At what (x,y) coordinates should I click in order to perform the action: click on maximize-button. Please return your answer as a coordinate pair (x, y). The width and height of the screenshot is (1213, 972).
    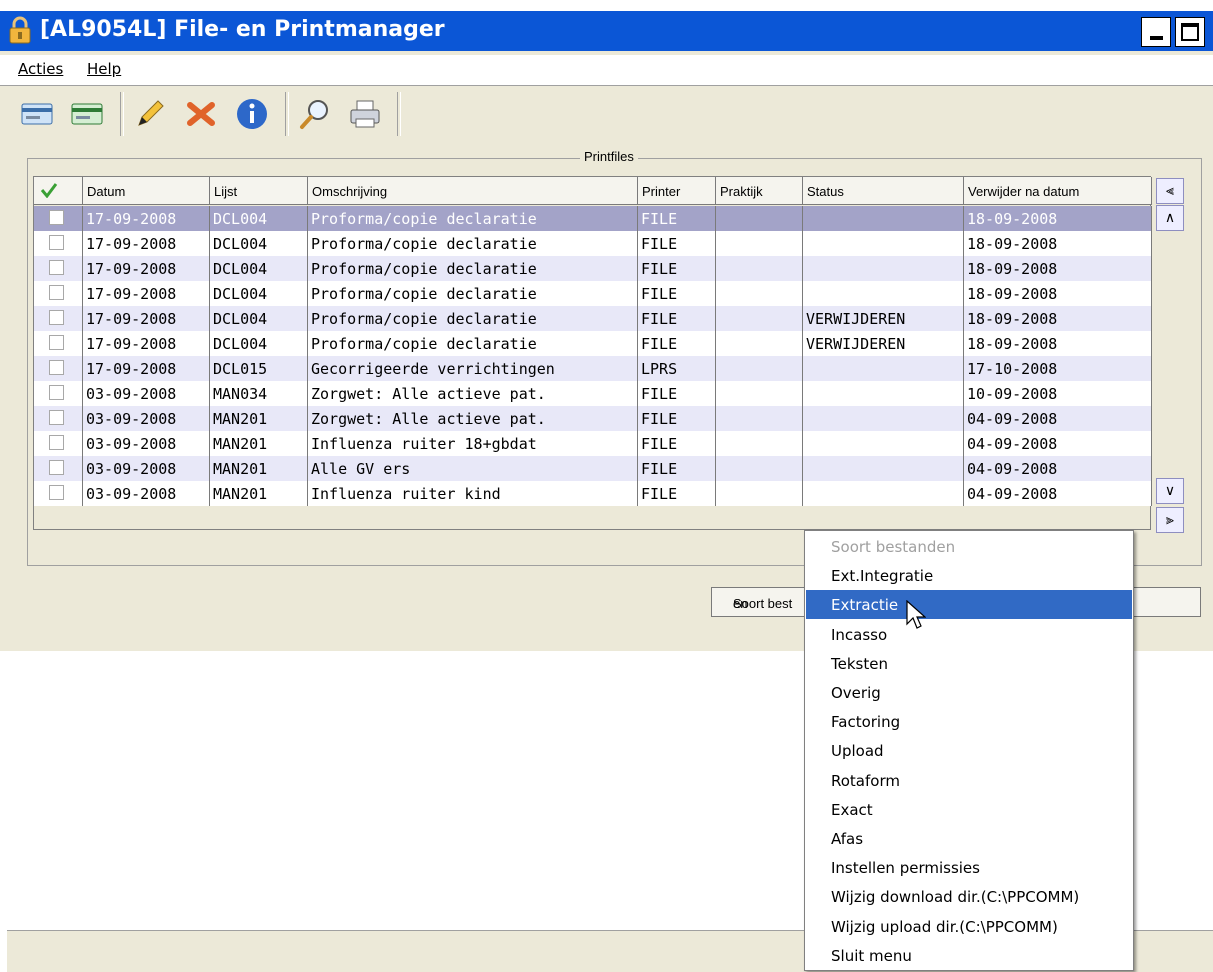
    Looking at the image, I should click on (1190, 32).